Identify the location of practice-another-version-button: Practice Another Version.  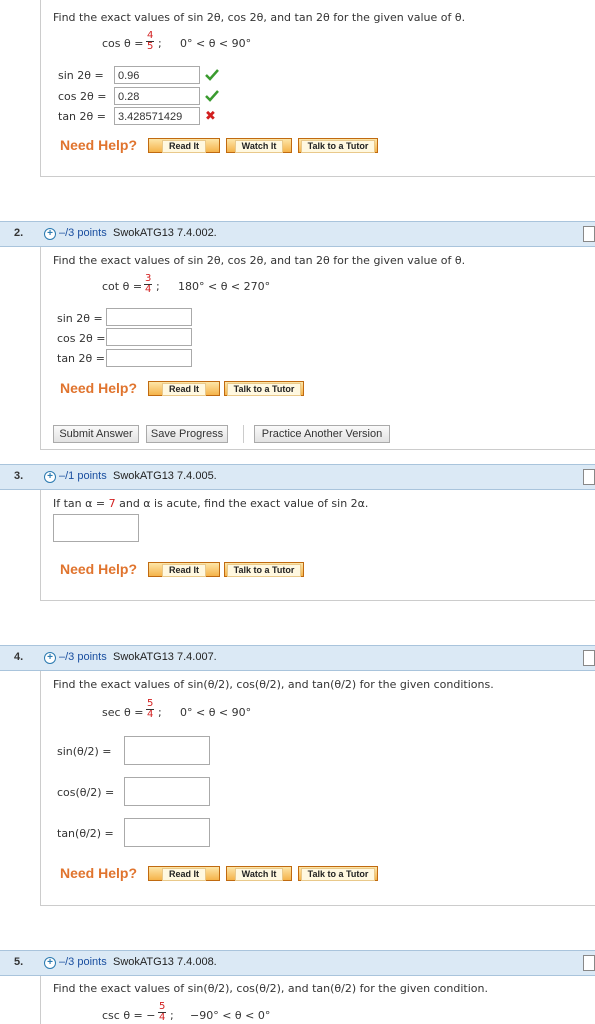
(322, 434).